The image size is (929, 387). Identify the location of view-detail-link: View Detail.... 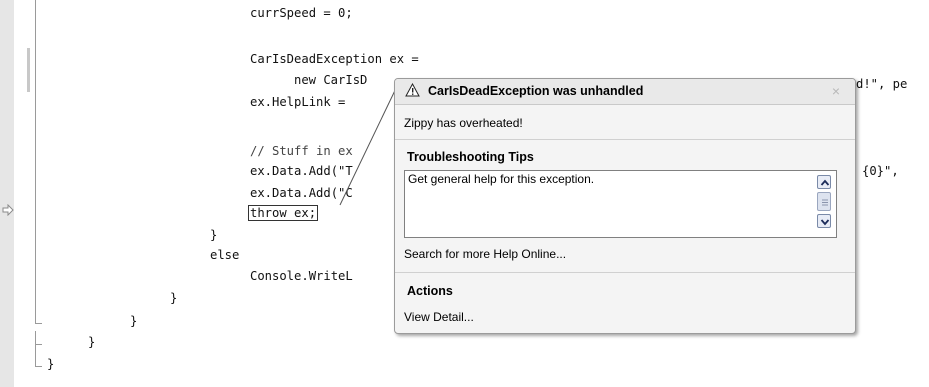
(439, 317).